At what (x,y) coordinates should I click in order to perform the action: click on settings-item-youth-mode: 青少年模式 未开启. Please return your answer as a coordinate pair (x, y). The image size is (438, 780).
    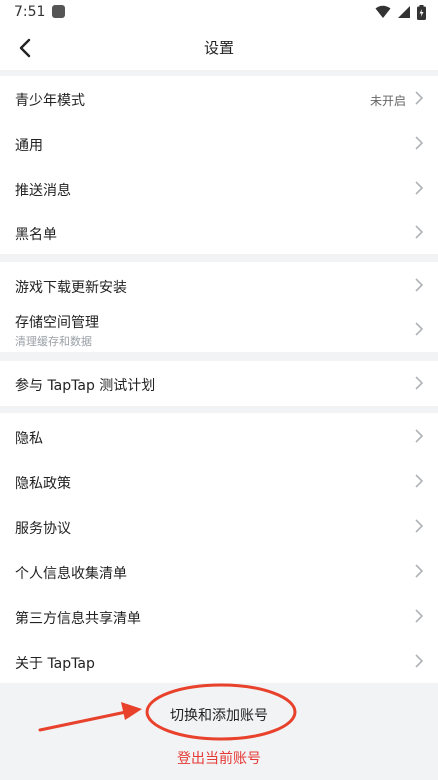
    Looking at the image, I should click on (219, 98).